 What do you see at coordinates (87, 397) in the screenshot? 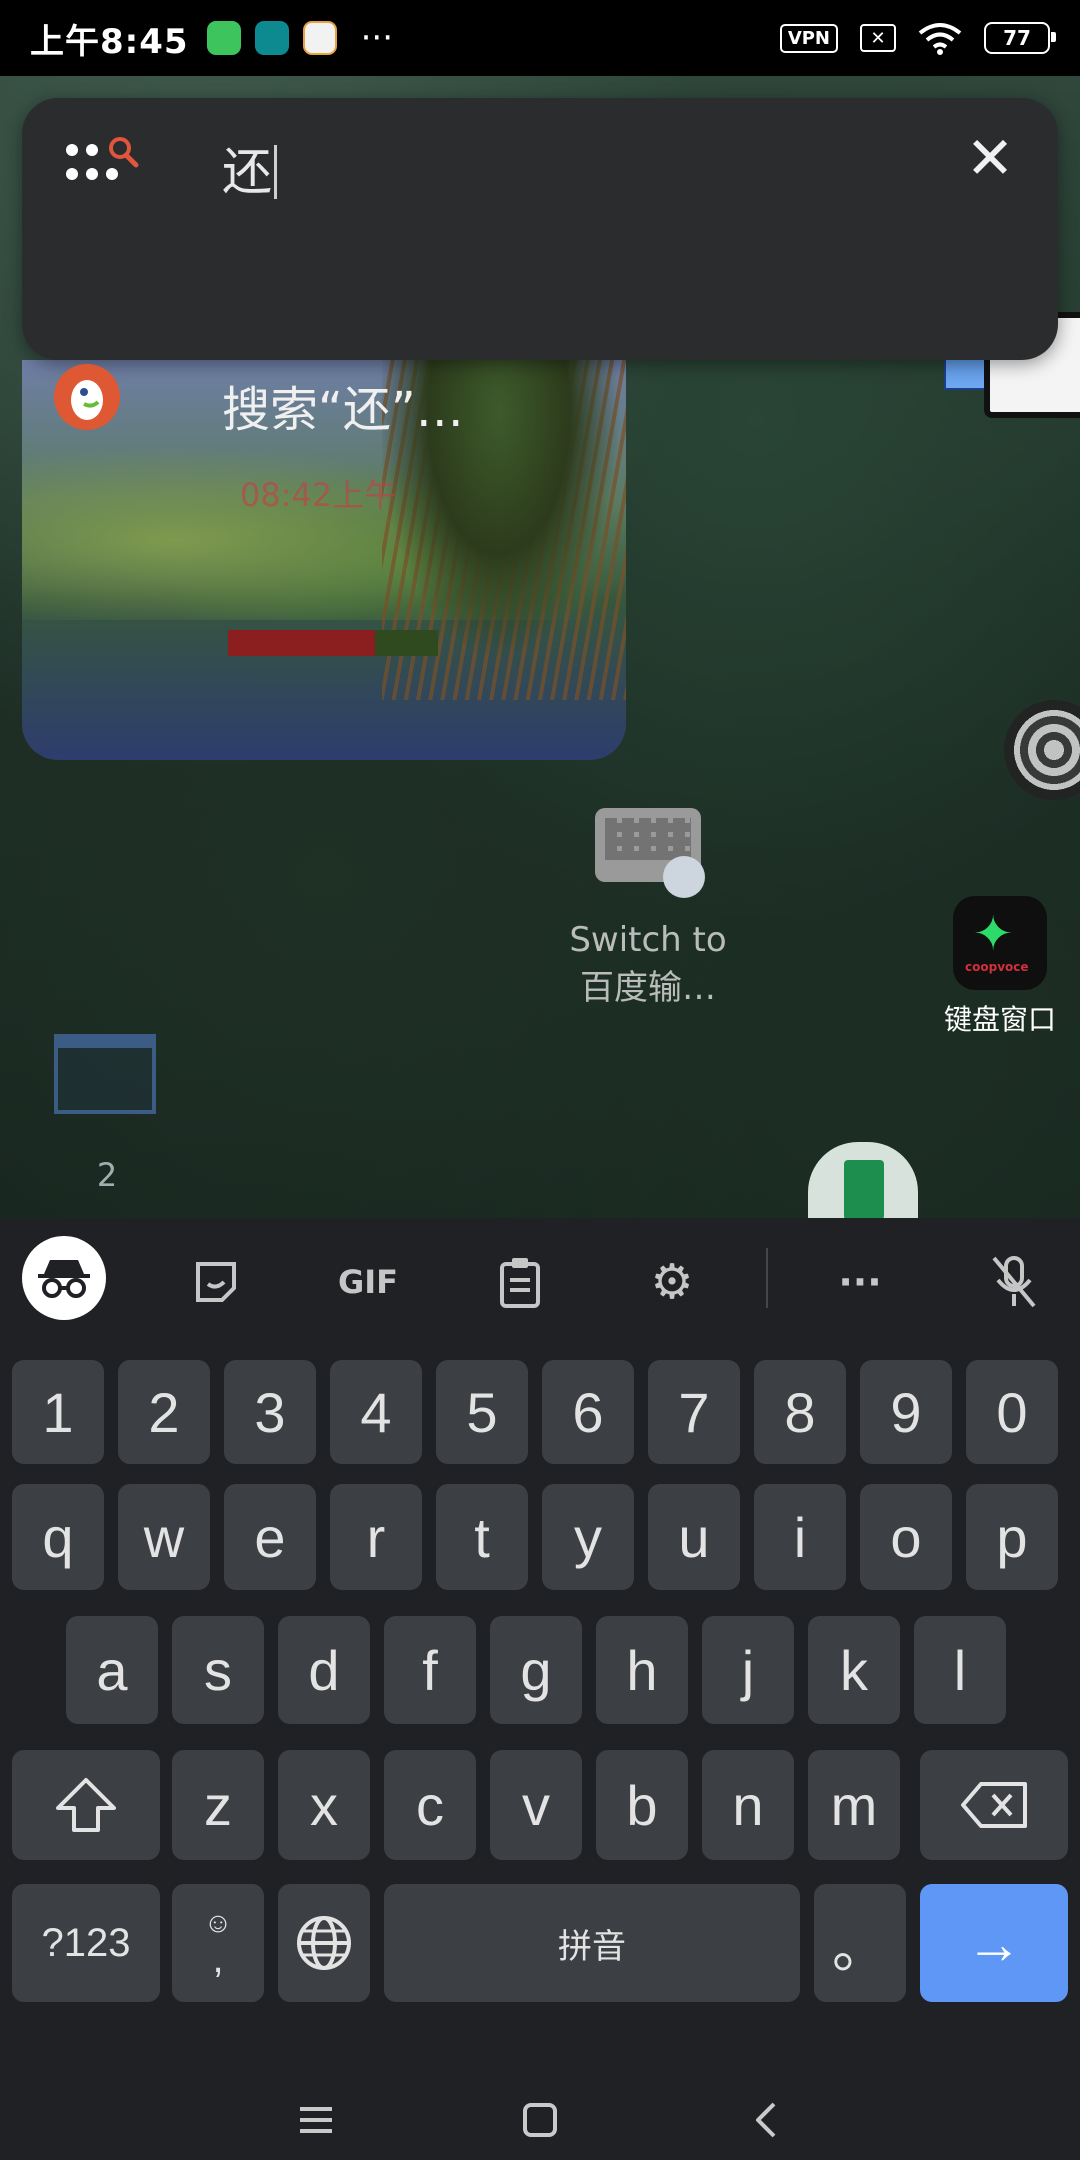
I see `duckduckgo-icon` at bounding box center [87, 397].